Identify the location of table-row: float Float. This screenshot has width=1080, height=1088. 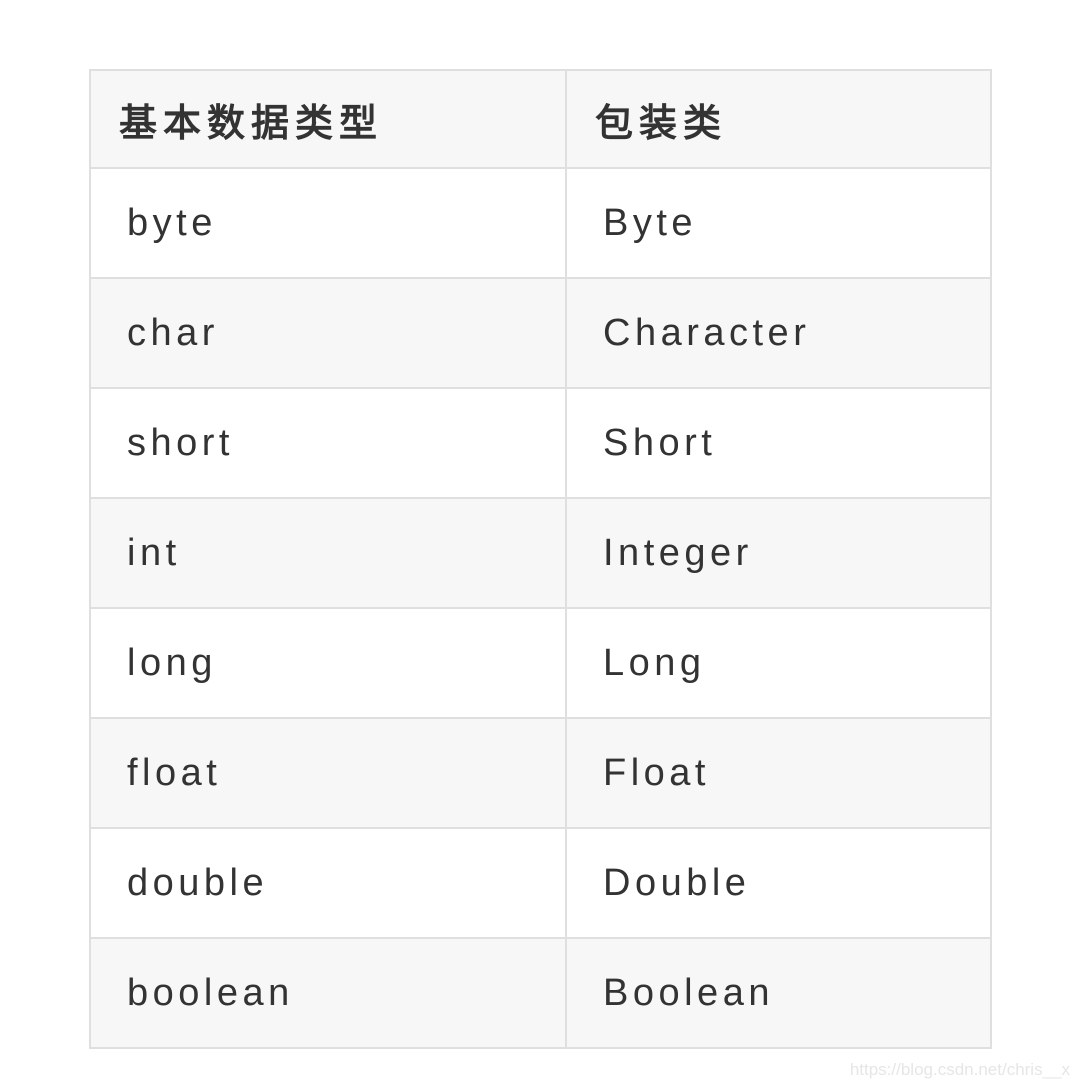
(540, 773).